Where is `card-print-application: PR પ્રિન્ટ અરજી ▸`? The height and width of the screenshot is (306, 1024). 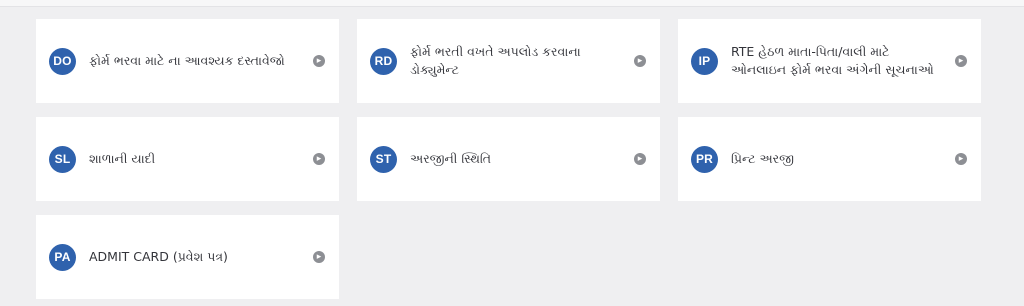 card-print-application: PR પ્રિન્ટ અરજી ▸ is located at coordinates (829, 159).